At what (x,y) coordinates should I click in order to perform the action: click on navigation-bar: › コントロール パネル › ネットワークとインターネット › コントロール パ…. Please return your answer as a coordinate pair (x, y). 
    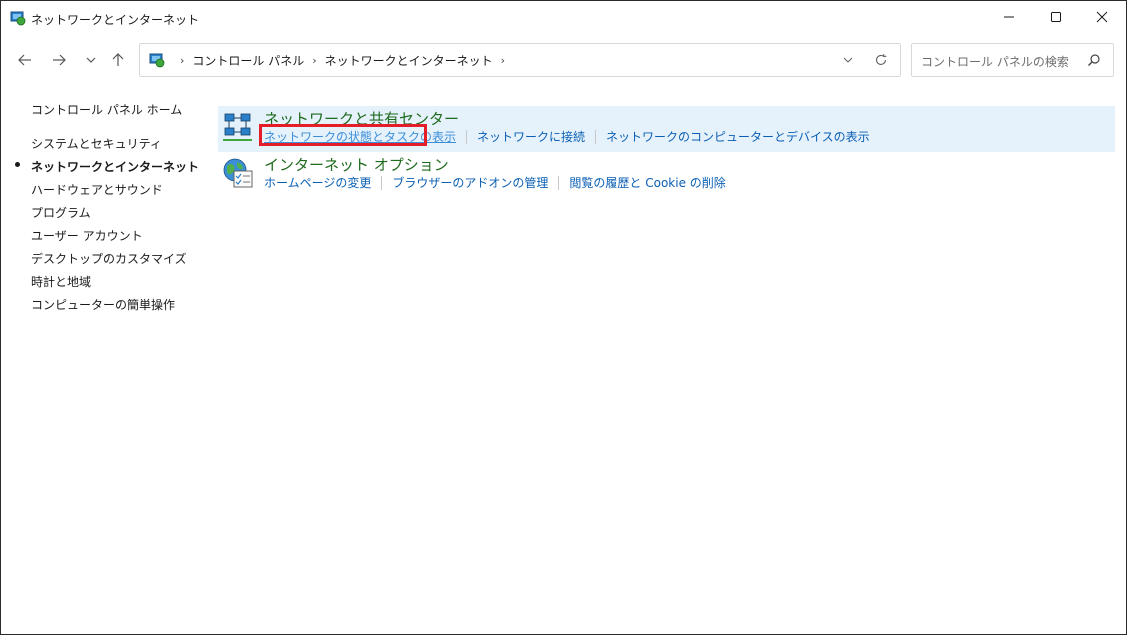
    Looking at the image, I should click on (563, 60).